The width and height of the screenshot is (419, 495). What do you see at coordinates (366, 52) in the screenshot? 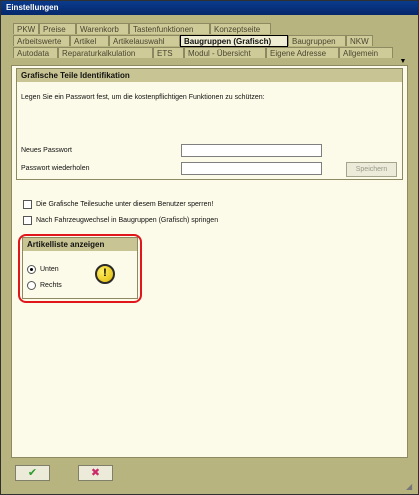
I see `tab-allgemein: Allgemein` at bounding box center [366, 52].